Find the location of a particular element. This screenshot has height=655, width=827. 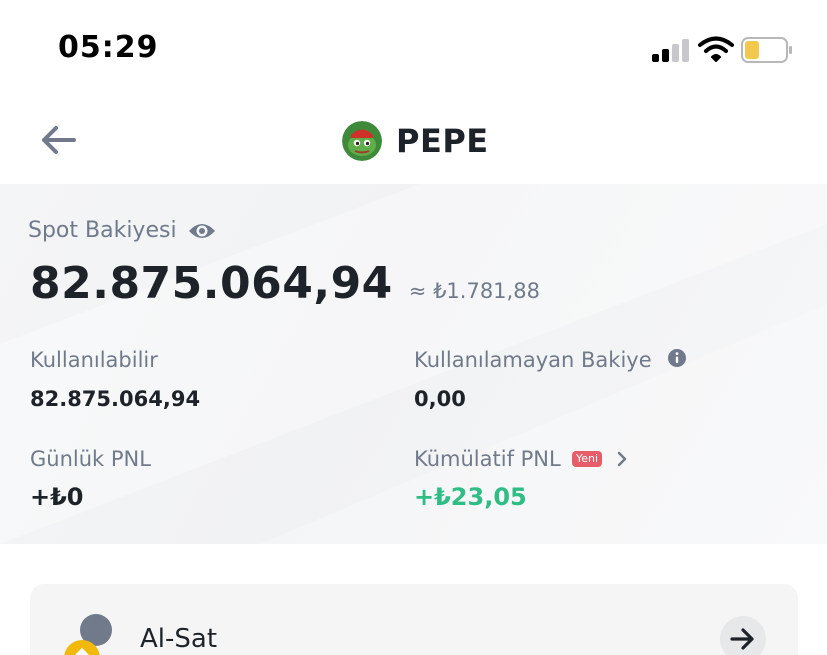

chevron-right-icon is located at coordinates (622, 459).